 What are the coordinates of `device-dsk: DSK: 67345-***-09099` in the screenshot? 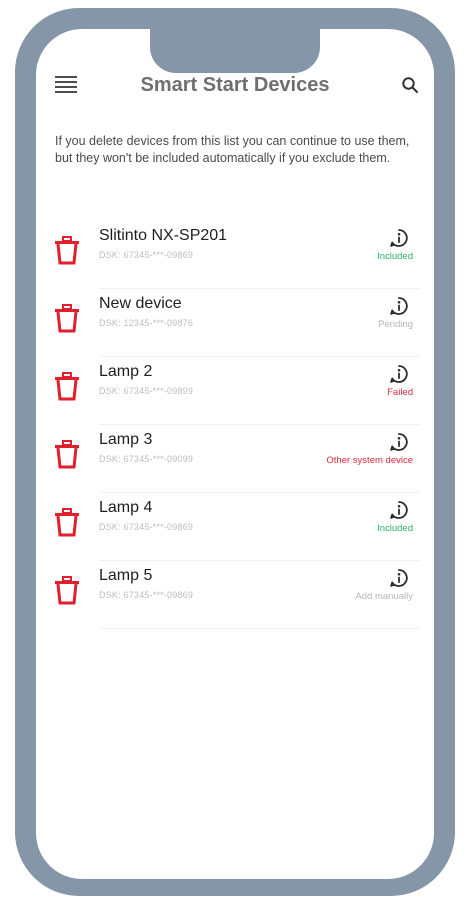 It's located at (146, 459).